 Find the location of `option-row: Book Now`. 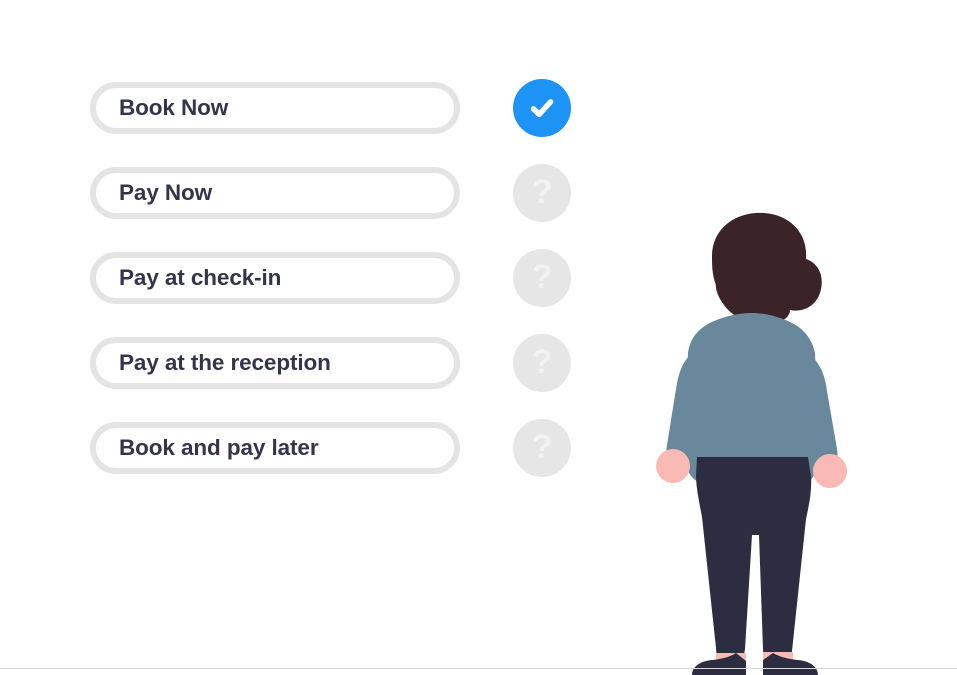

option-row: Book Now is located at coordinates (331, 108).